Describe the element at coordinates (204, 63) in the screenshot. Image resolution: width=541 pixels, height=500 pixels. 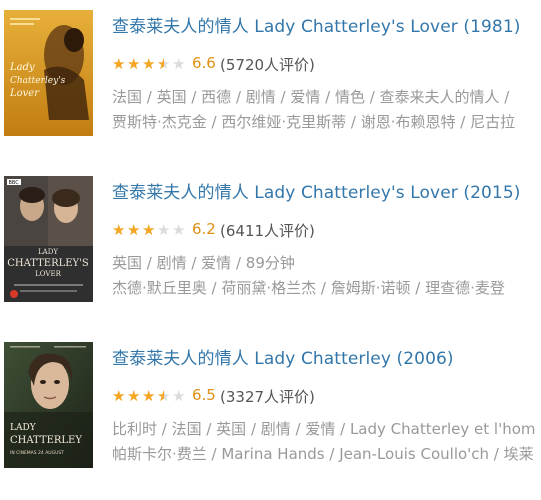
I see `rating-score: 6.6` at that location.